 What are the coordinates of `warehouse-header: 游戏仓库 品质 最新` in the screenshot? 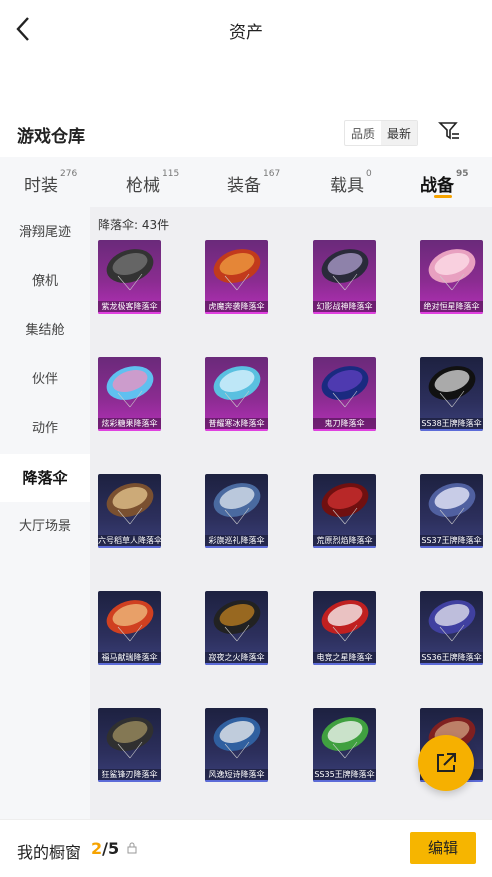 It's located at (246, 134).